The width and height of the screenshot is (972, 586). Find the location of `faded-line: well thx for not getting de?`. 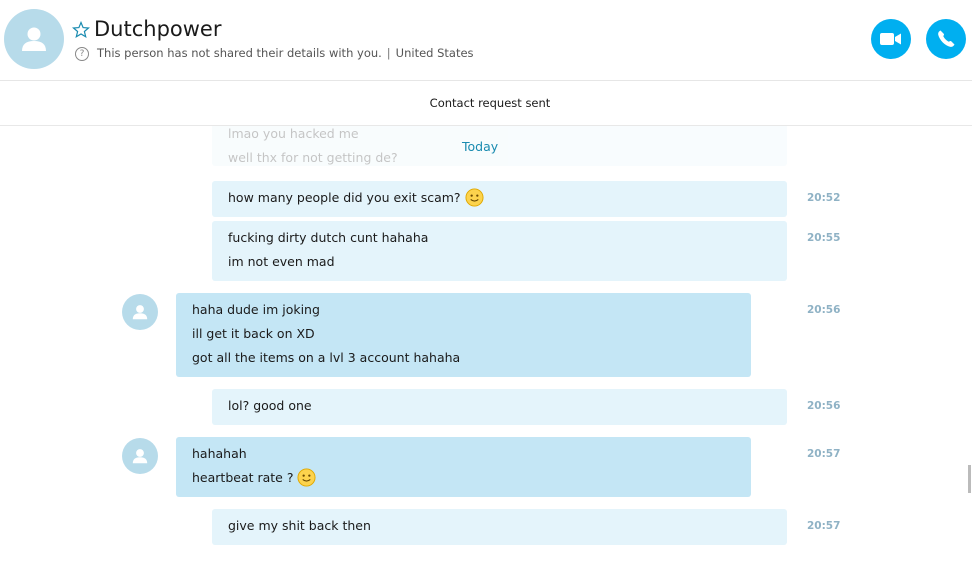

faded-line: well thx for not getting de? is located at coordinates (313, 157).